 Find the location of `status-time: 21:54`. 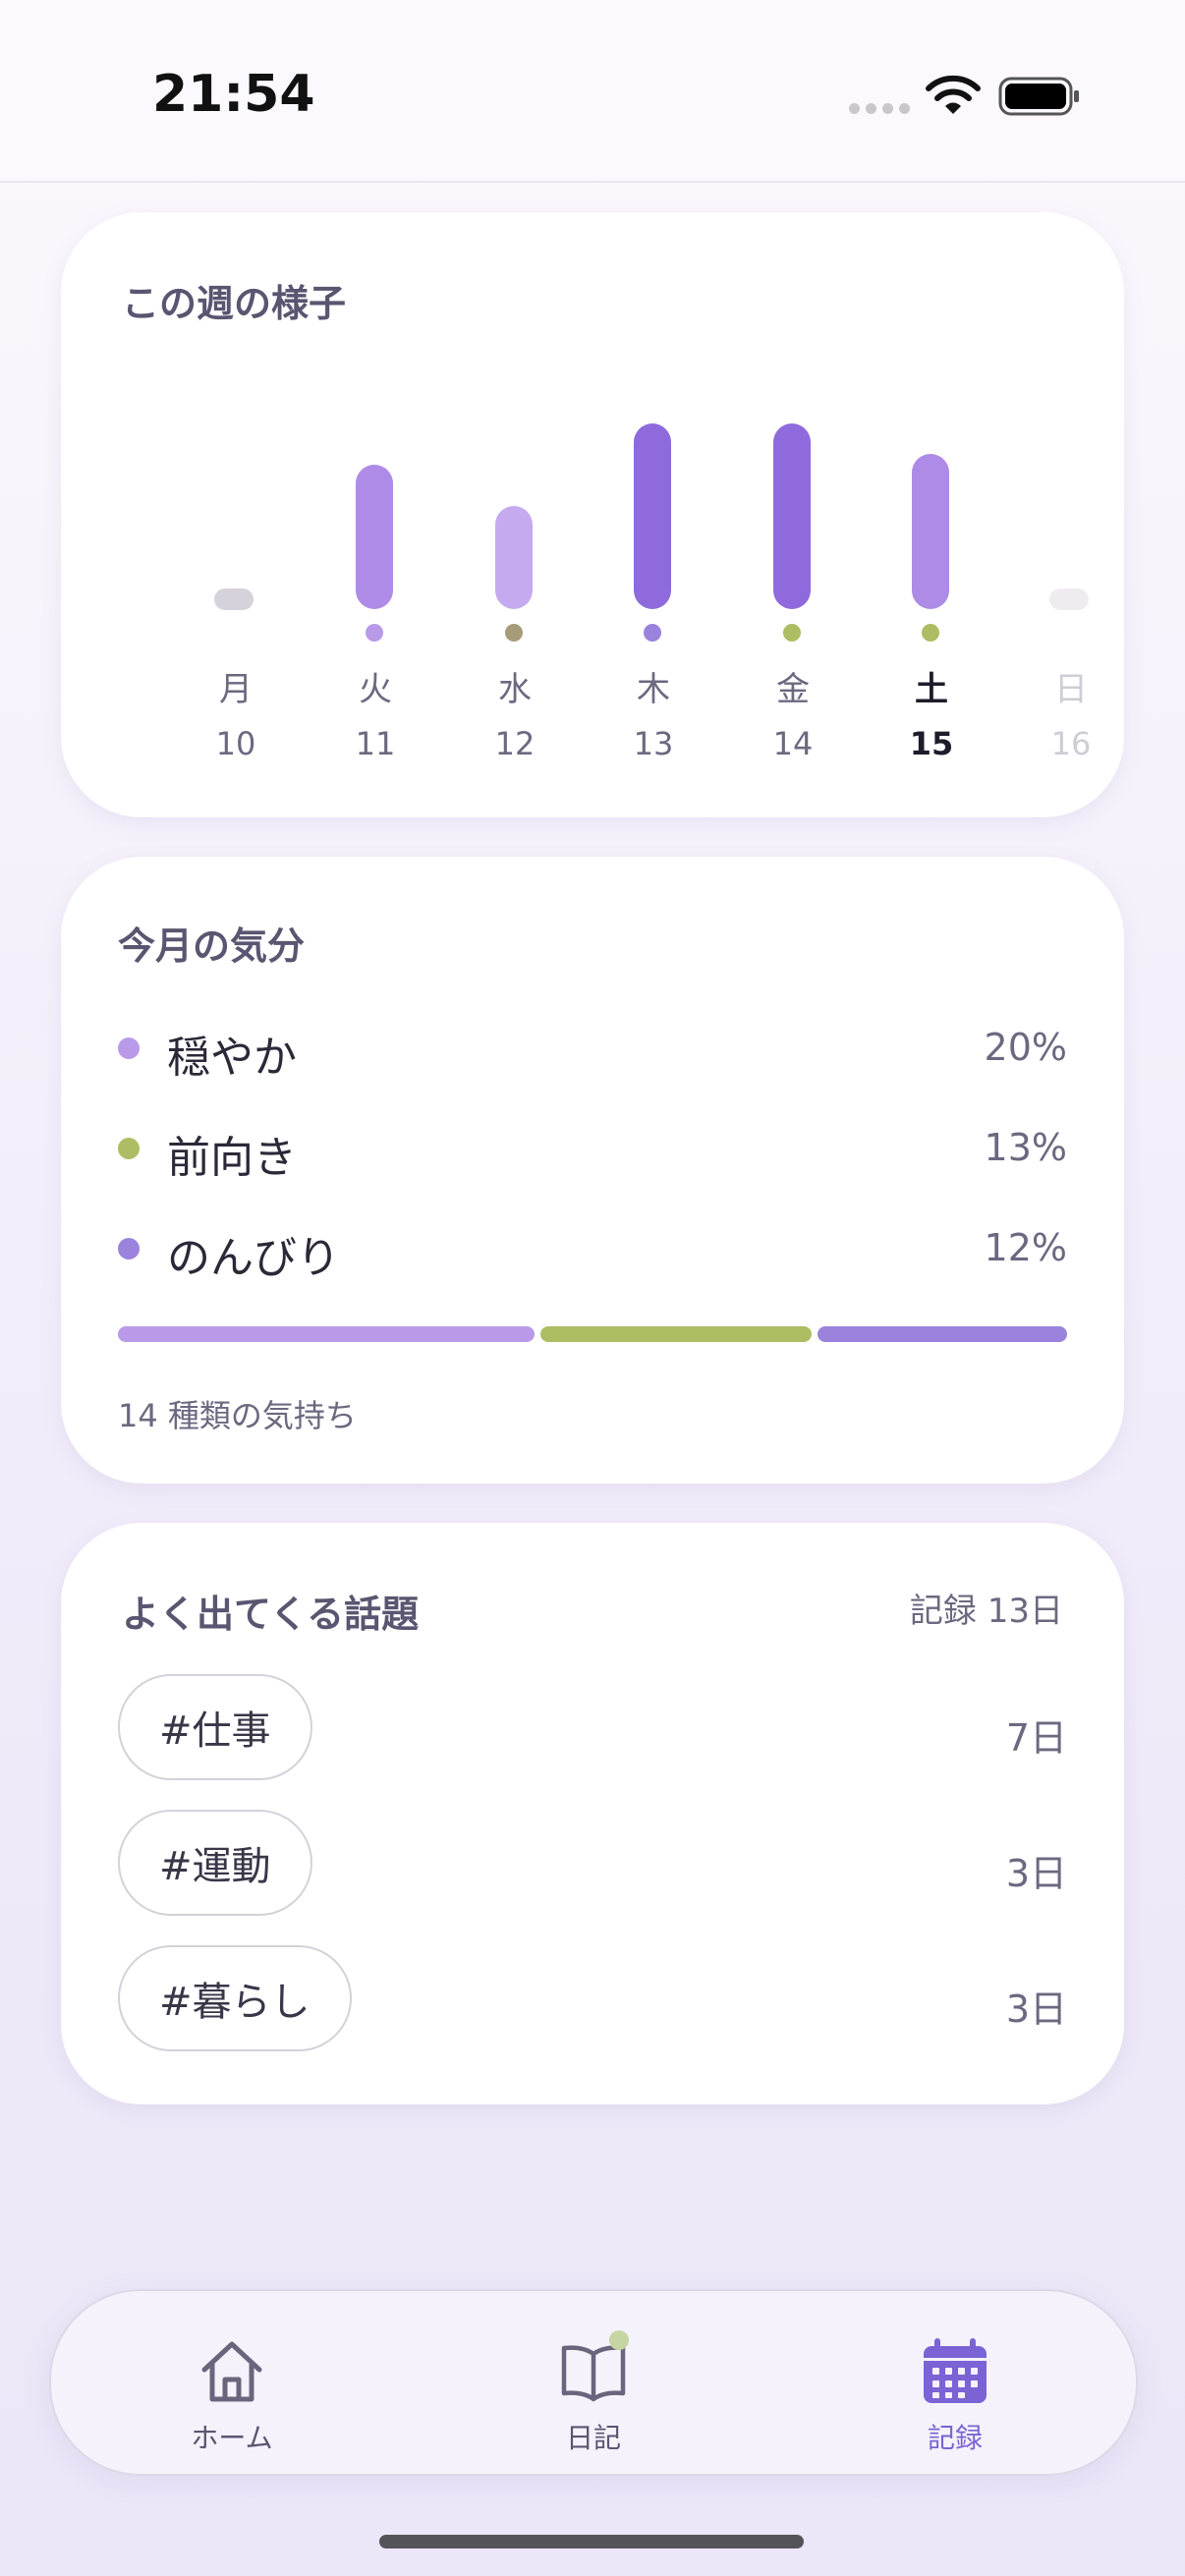

status-time: 21:54 is located at coordinates (234, 94).